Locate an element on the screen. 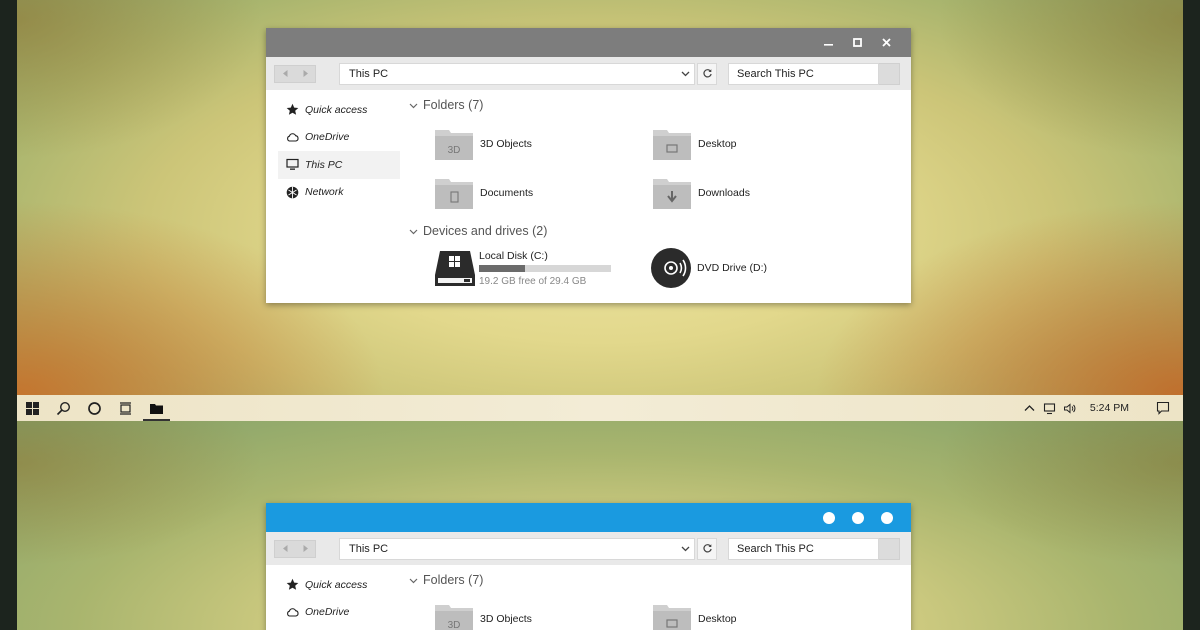  folder-desktop-icon is located at coordinates (672, 617).